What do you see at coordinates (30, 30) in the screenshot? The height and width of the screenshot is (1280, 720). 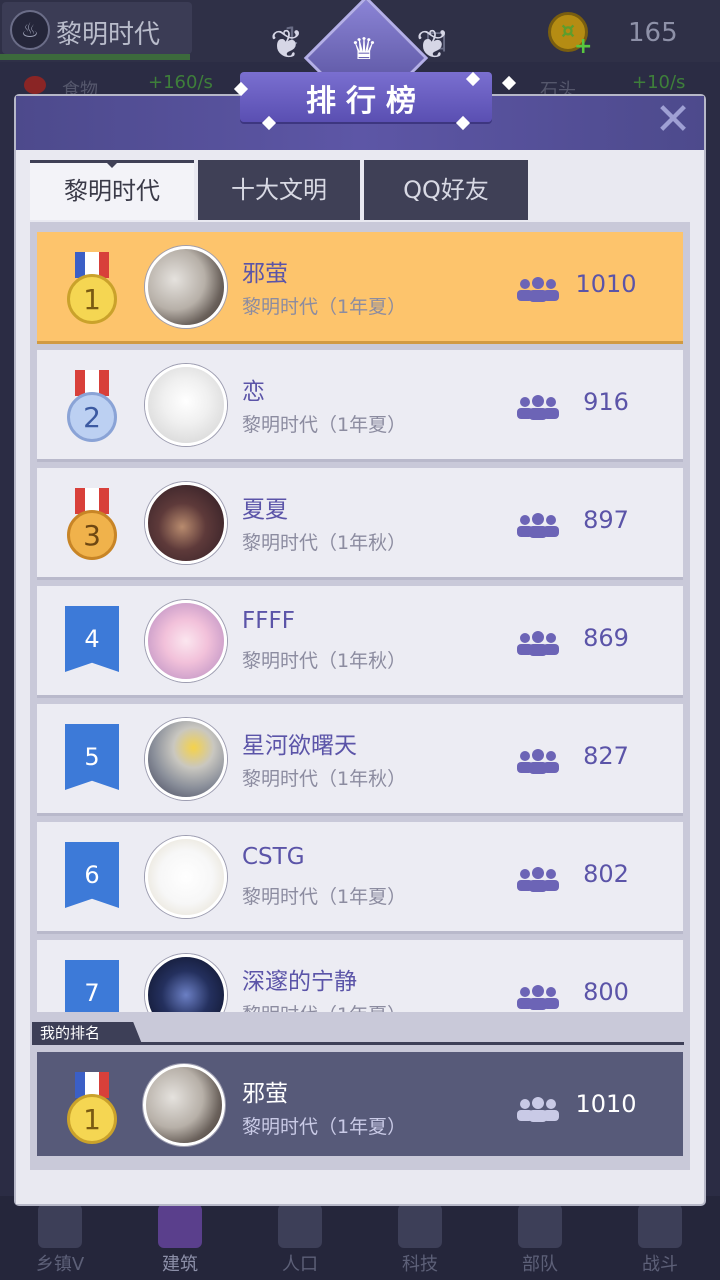 I see `fire-icon: ♨` at bounding box center [30, 30].